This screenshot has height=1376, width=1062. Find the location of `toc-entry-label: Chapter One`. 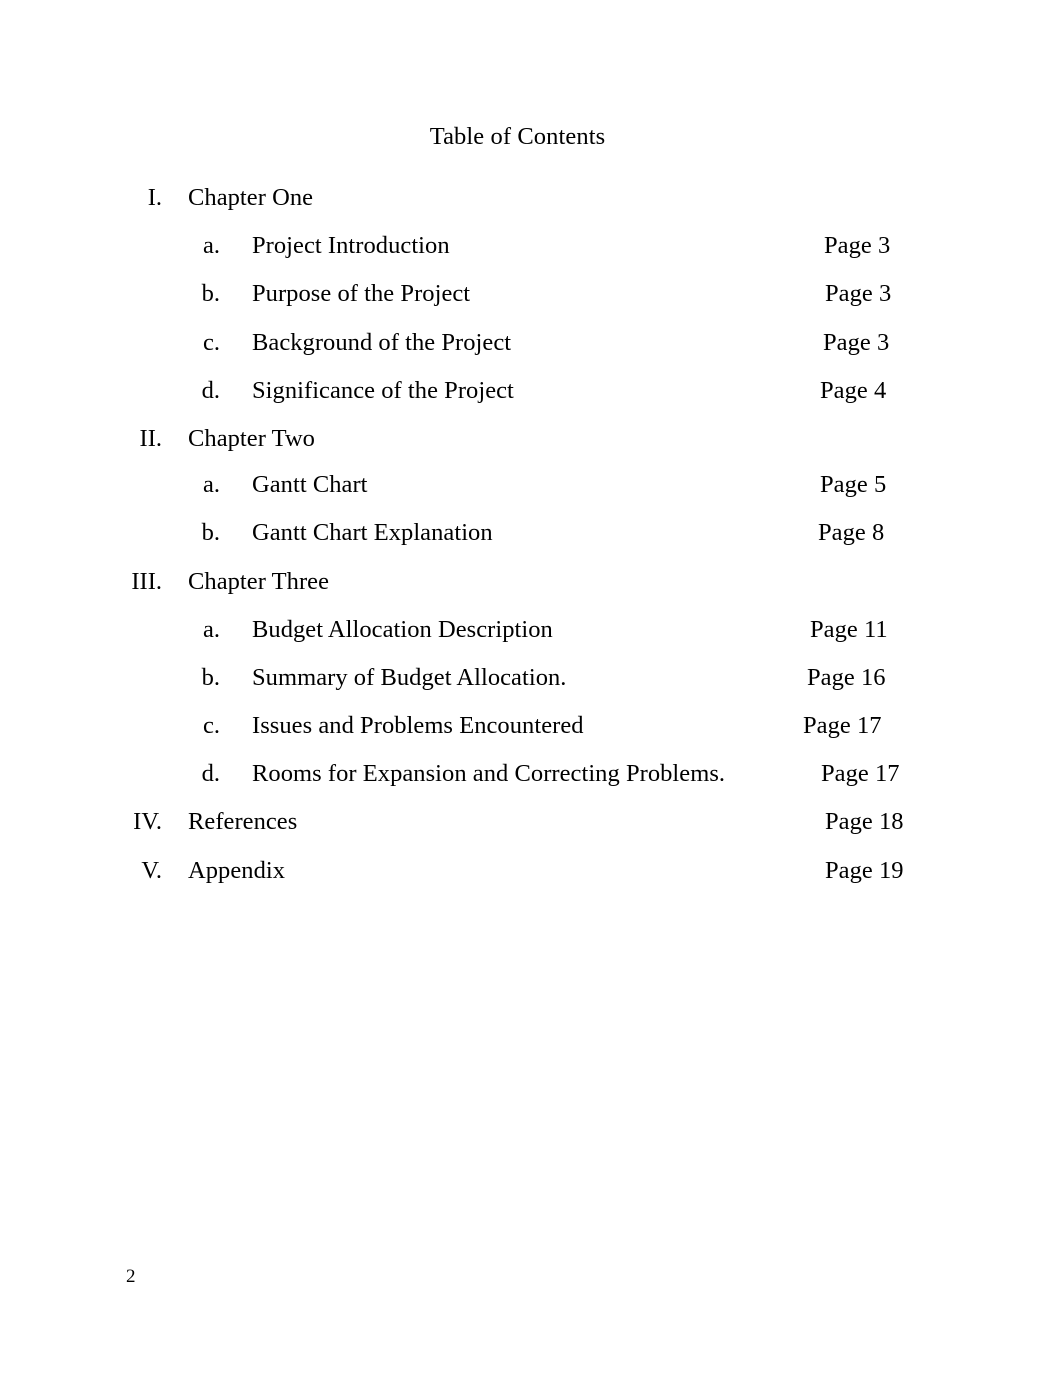

toc-entry-label: Chapter One is located at coordinates (250, 198).